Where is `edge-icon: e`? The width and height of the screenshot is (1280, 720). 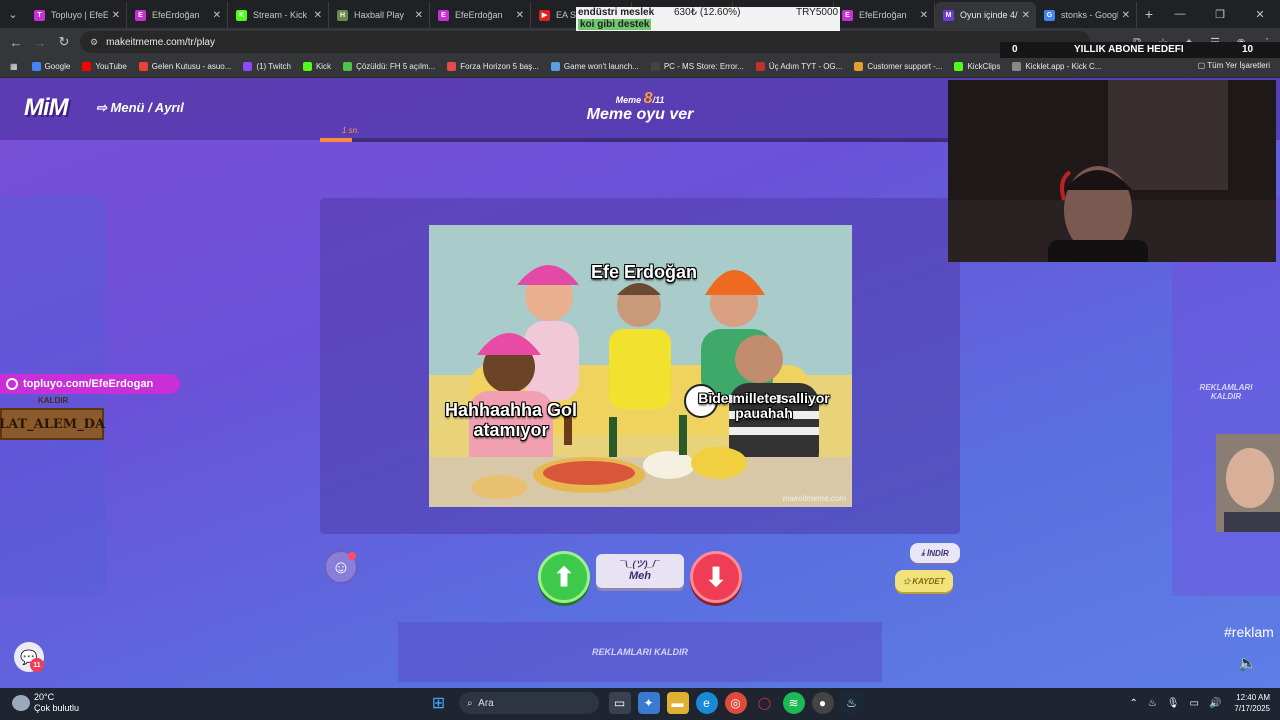
edge-icon: e is located at coordinates (706, 703).